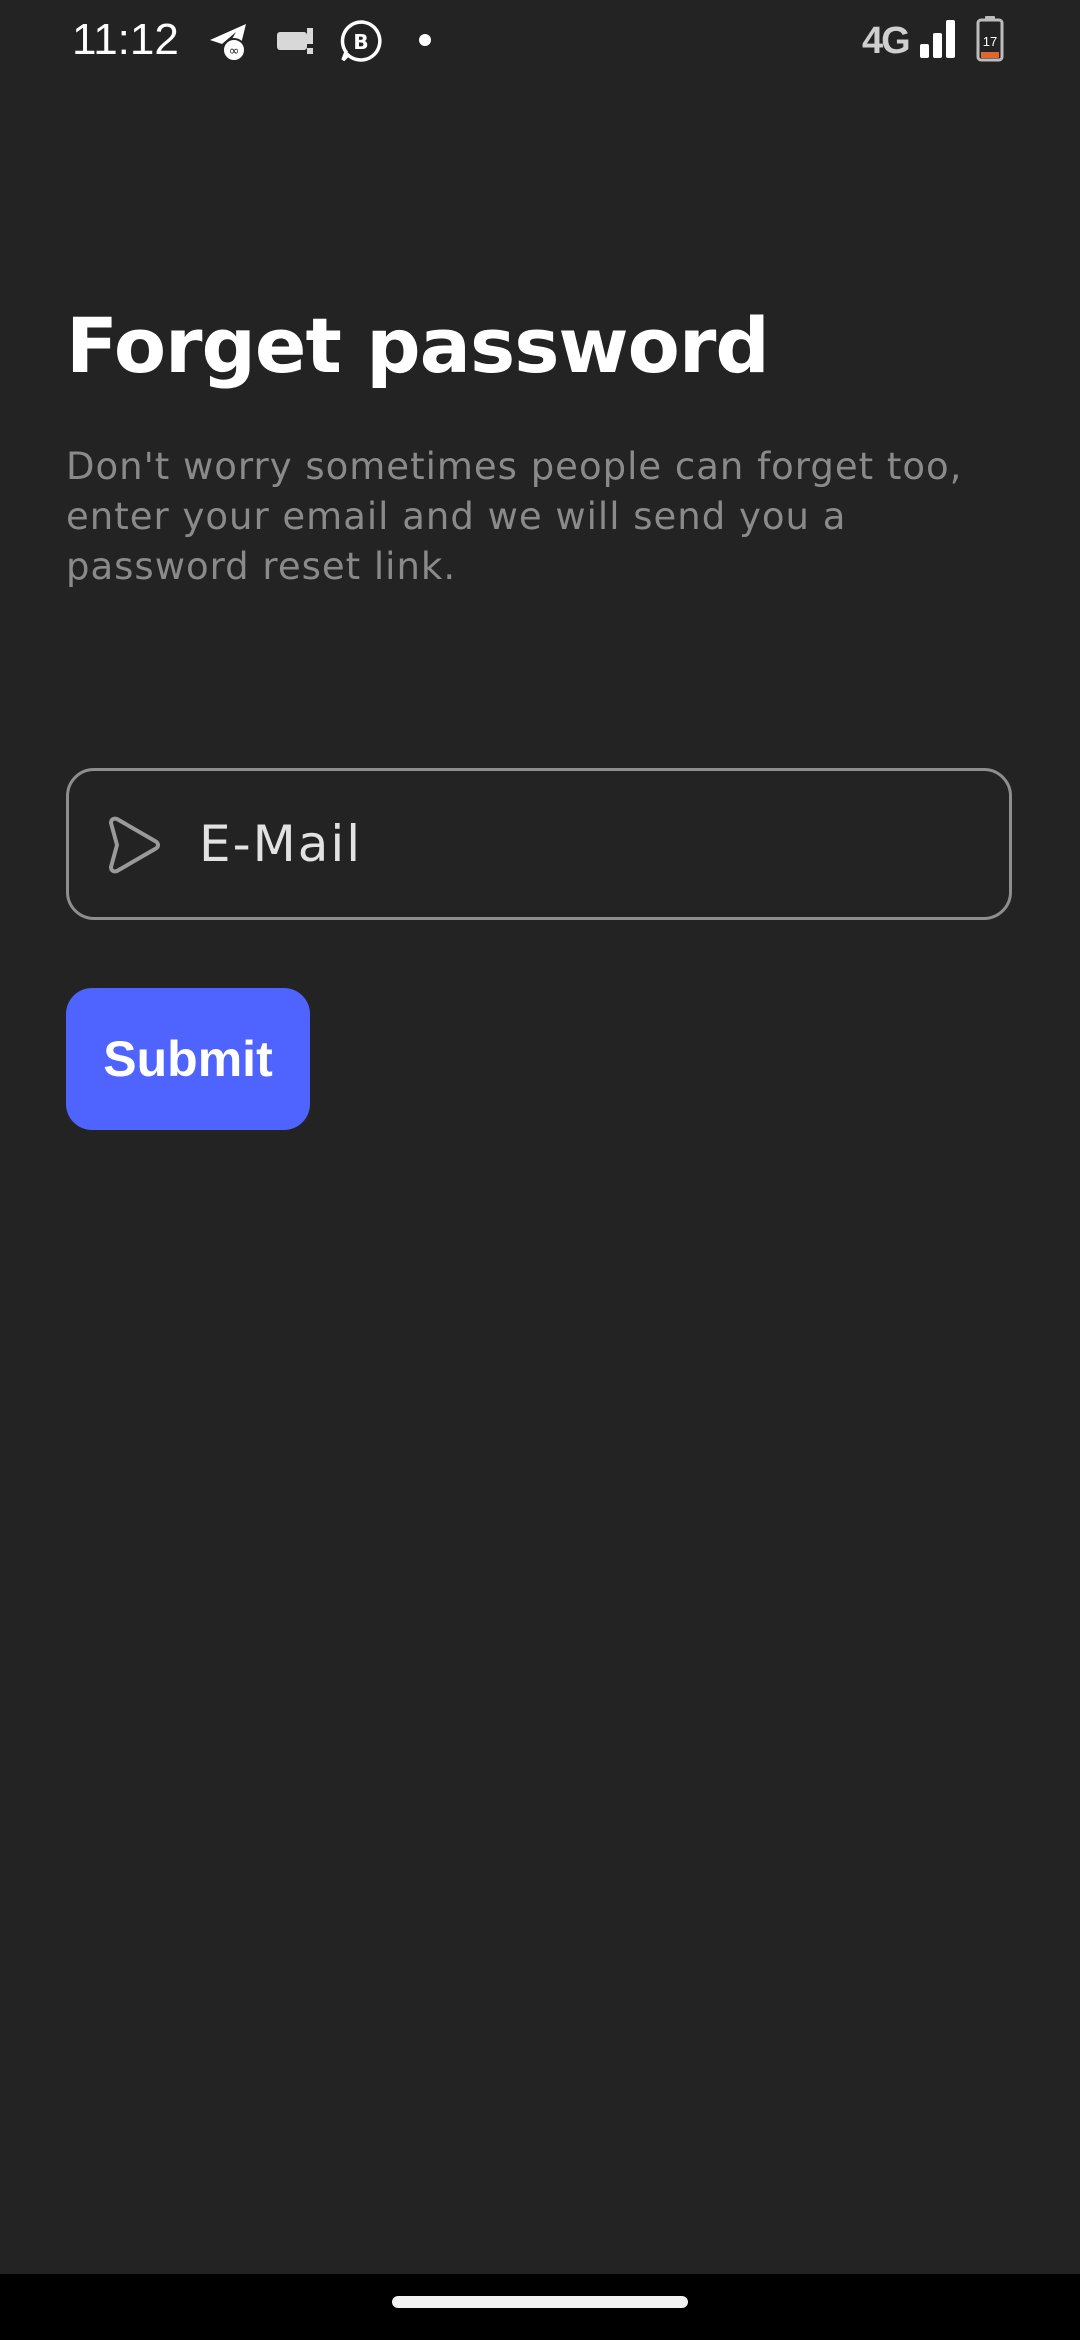 The width and height of the screenshot is (1080, 2340). I want to click on status-bar: 11:12 ∞ B 4G 17, so click(540, 40).